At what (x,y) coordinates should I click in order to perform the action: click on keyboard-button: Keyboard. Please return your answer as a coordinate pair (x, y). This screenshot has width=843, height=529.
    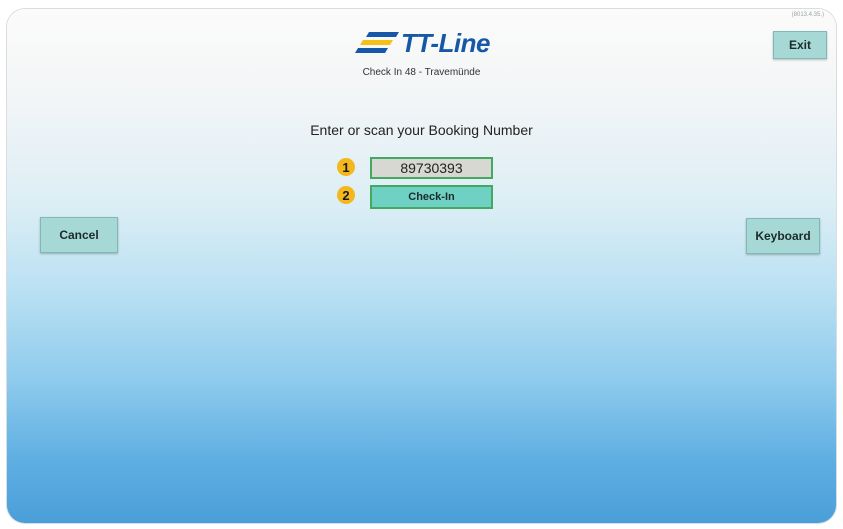
    Looking at the image, I should click on (783, 236).